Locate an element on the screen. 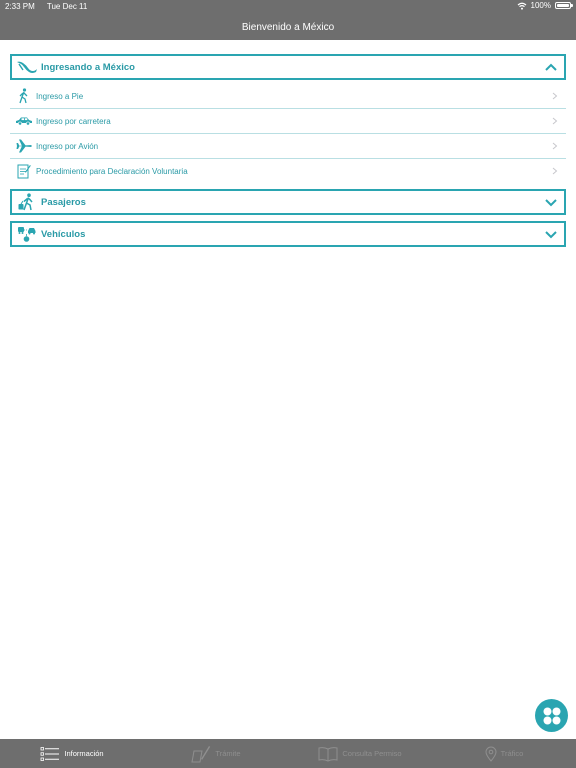 This screenshot has width=576, height=768. tab-label: Información is located at coordinates (84, 753).